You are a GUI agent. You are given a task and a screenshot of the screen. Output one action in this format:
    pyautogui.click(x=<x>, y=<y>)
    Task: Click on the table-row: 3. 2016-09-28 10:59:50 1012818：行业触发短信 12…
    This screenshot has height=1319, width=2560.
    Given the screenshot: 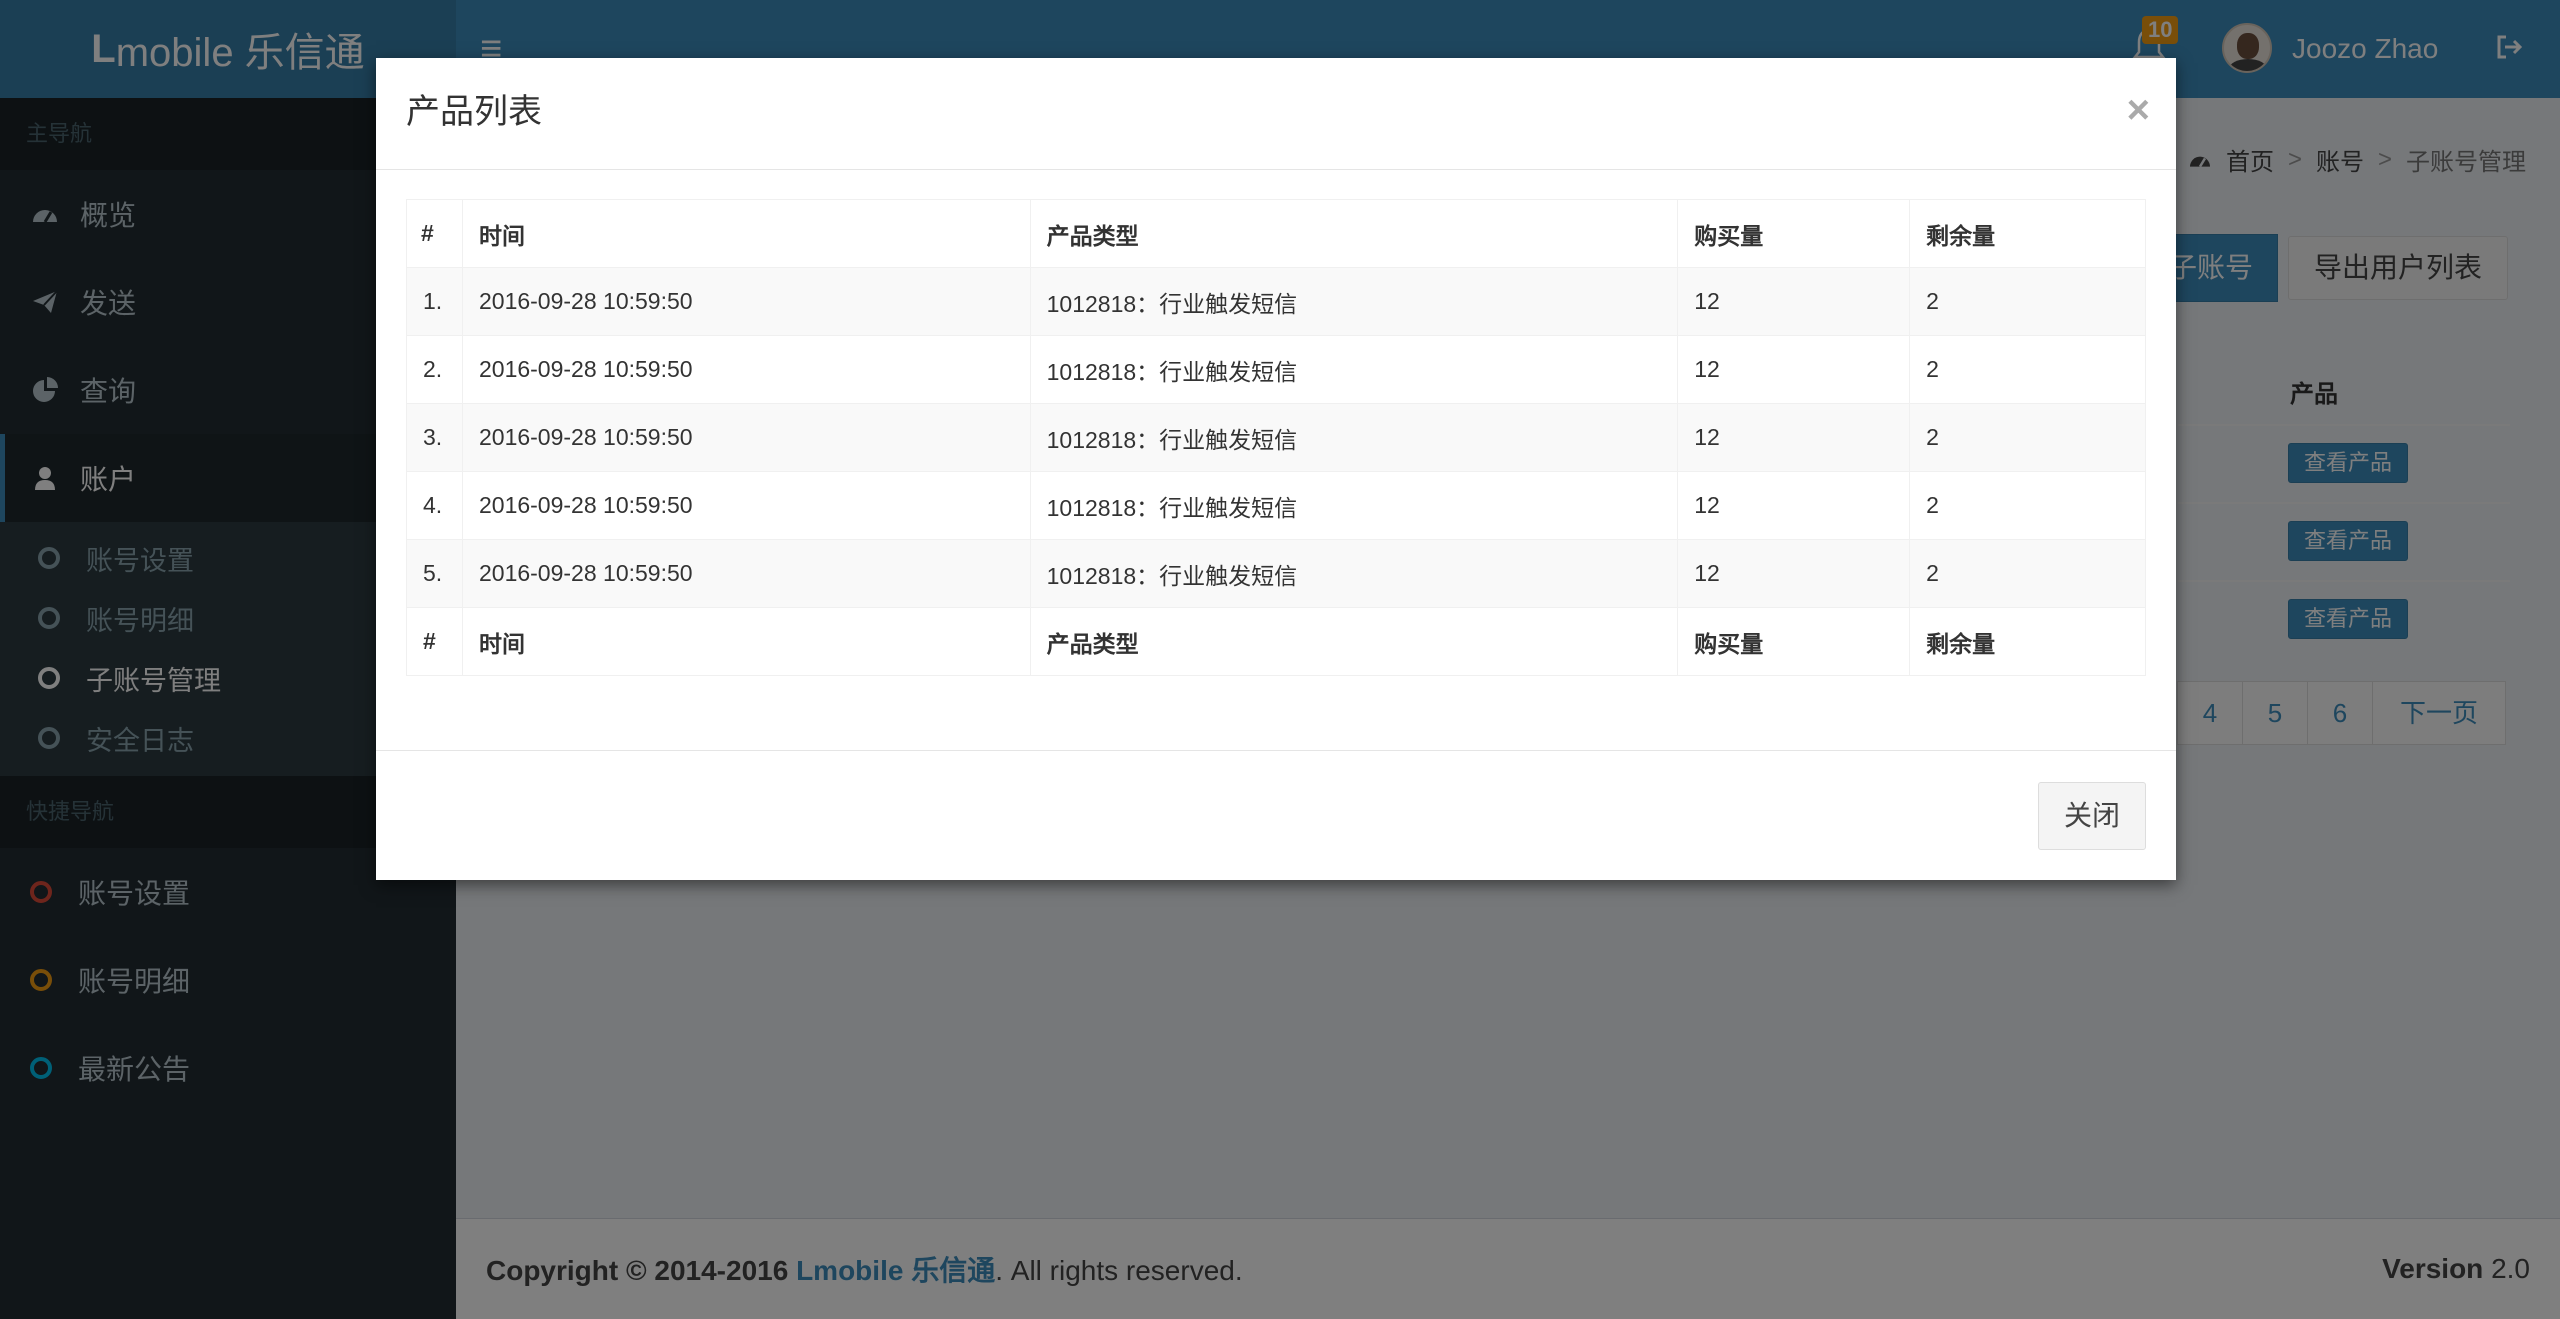 What is the action you would take?
    pyautogui.click(x=1276, y=437)
    